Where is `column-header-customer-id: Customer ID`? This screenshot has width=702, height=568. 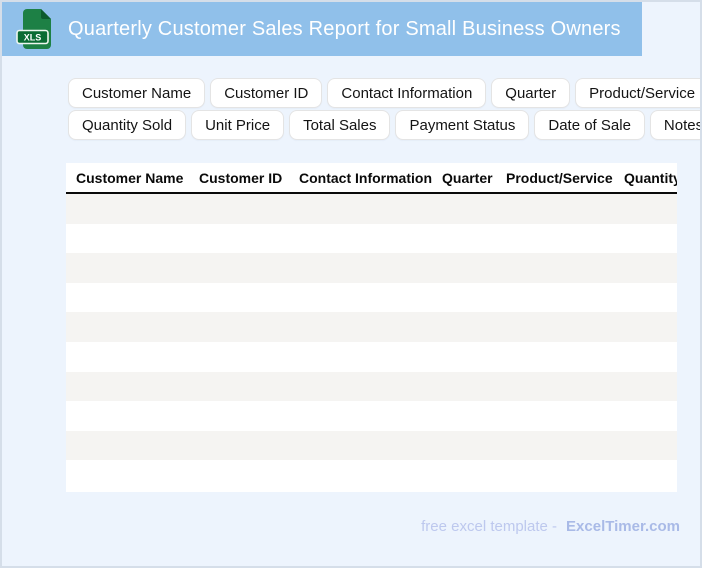 column-header-customer-id: Customer ID is located at coordinates (241, 177).